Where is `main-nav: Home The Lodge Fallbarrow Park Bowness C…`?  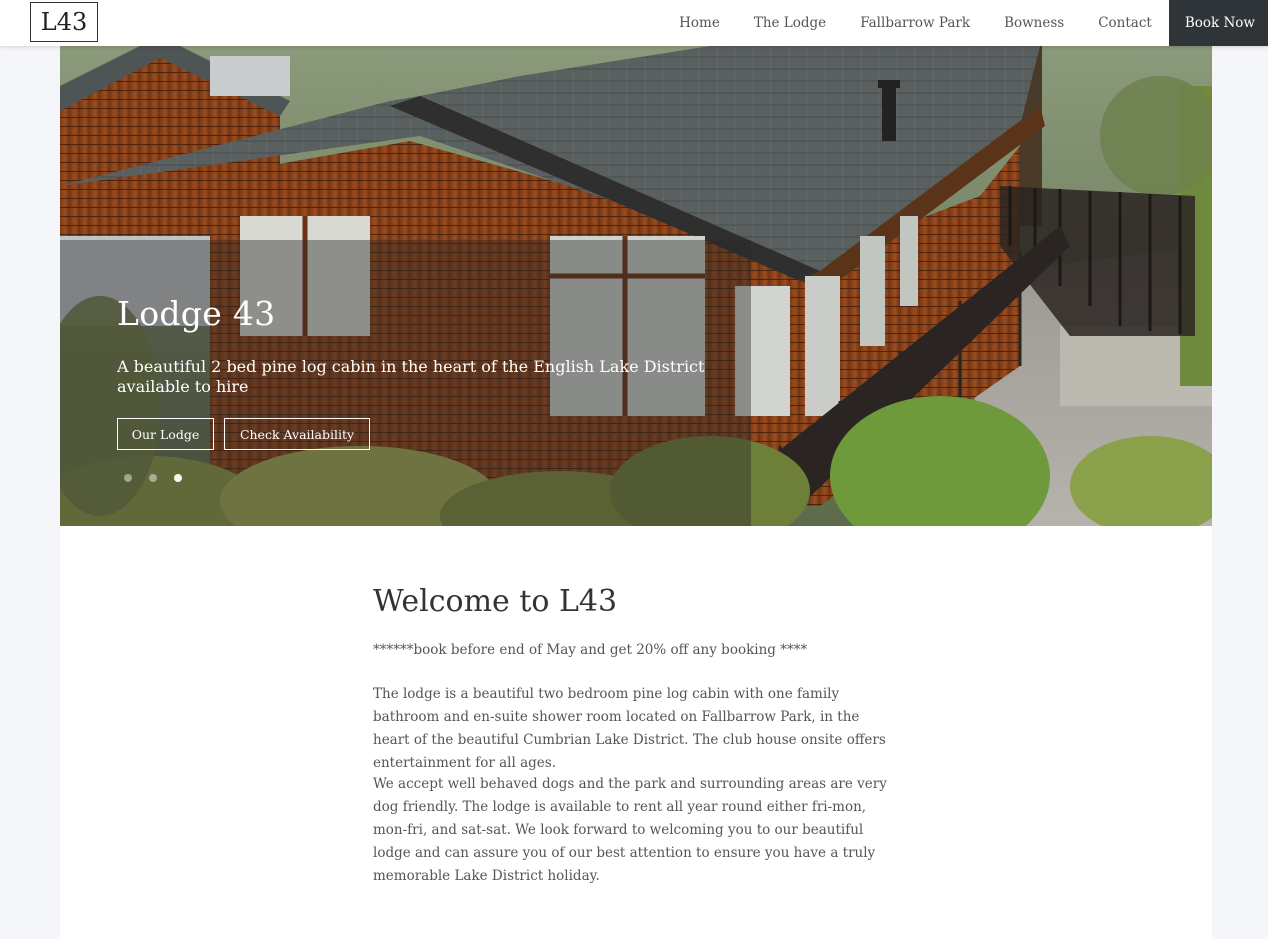
main-nav: Home The Lodge Fallbarrow Park Bowness C… is located at coordinates (965, 23).